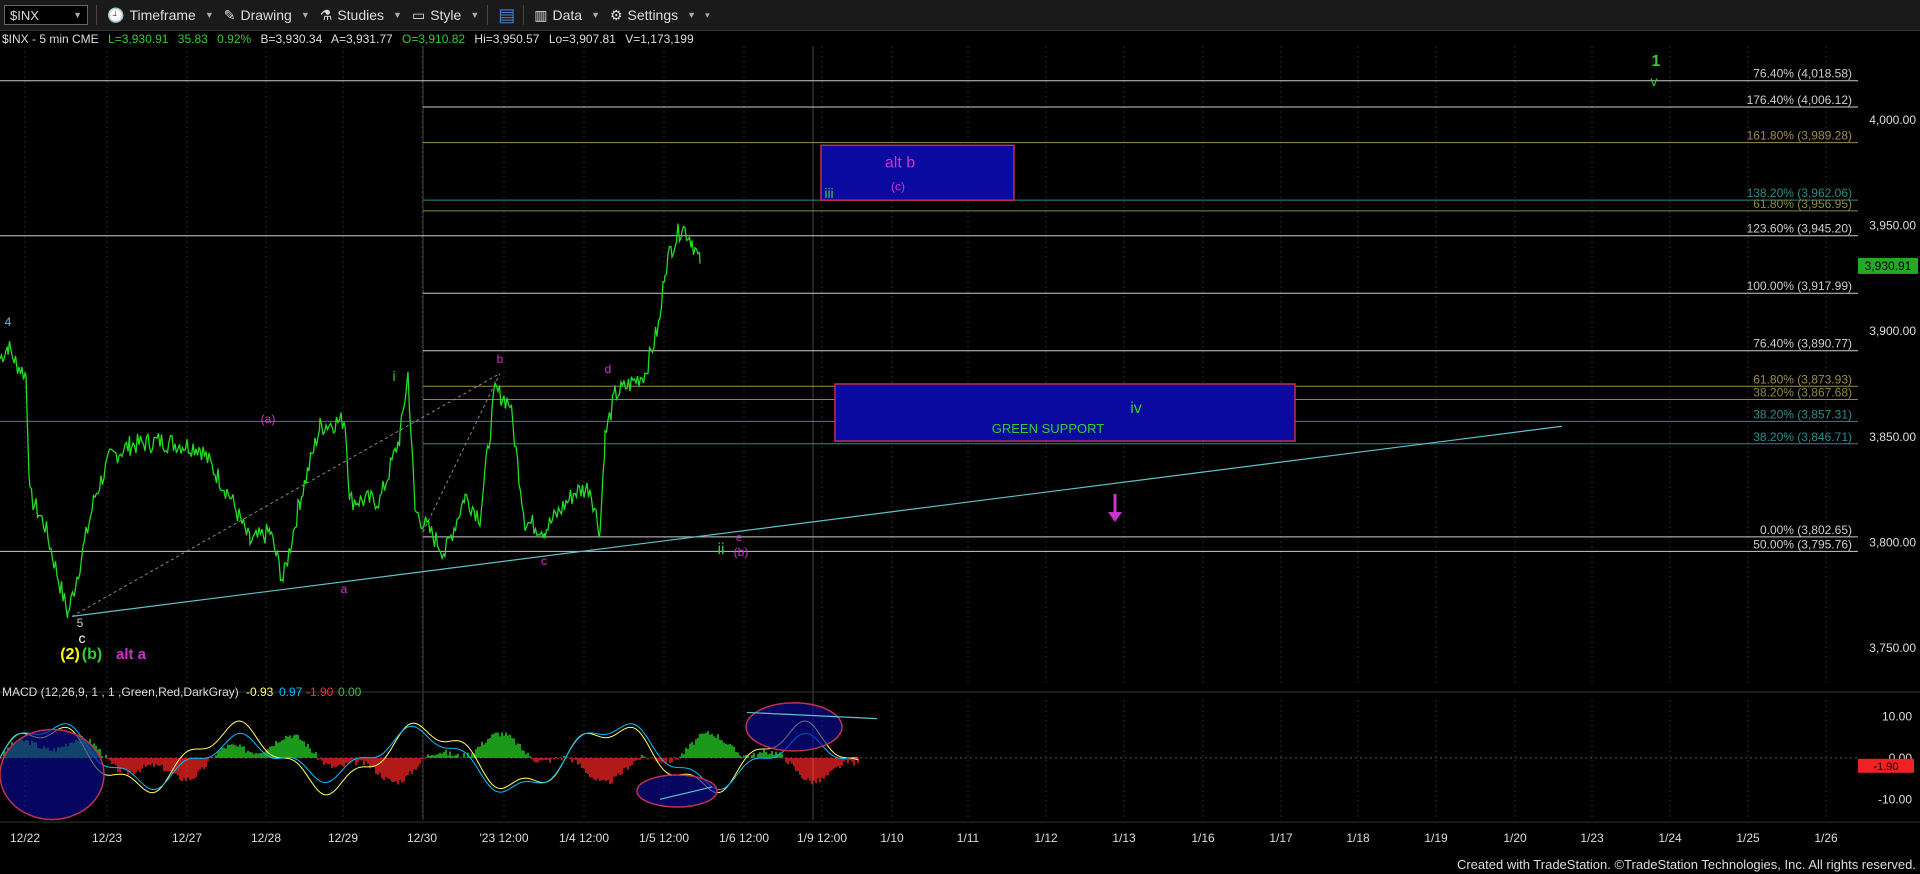  What do you see at coordinates (608, 369) in the screenshot?
I see `wave-label: d` at bounding box center [608, 369].